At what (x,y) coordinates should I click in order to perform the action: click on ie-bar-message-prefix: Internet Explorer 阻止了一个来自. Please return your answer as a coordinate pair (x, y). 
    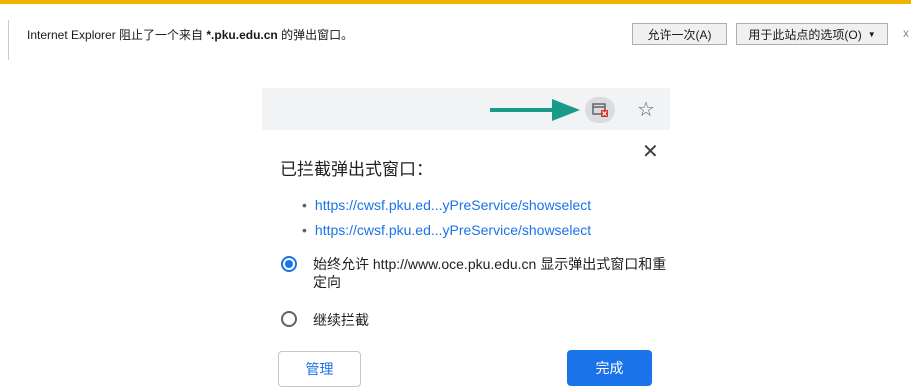
    Looking at the image, I should click on (117, 35).